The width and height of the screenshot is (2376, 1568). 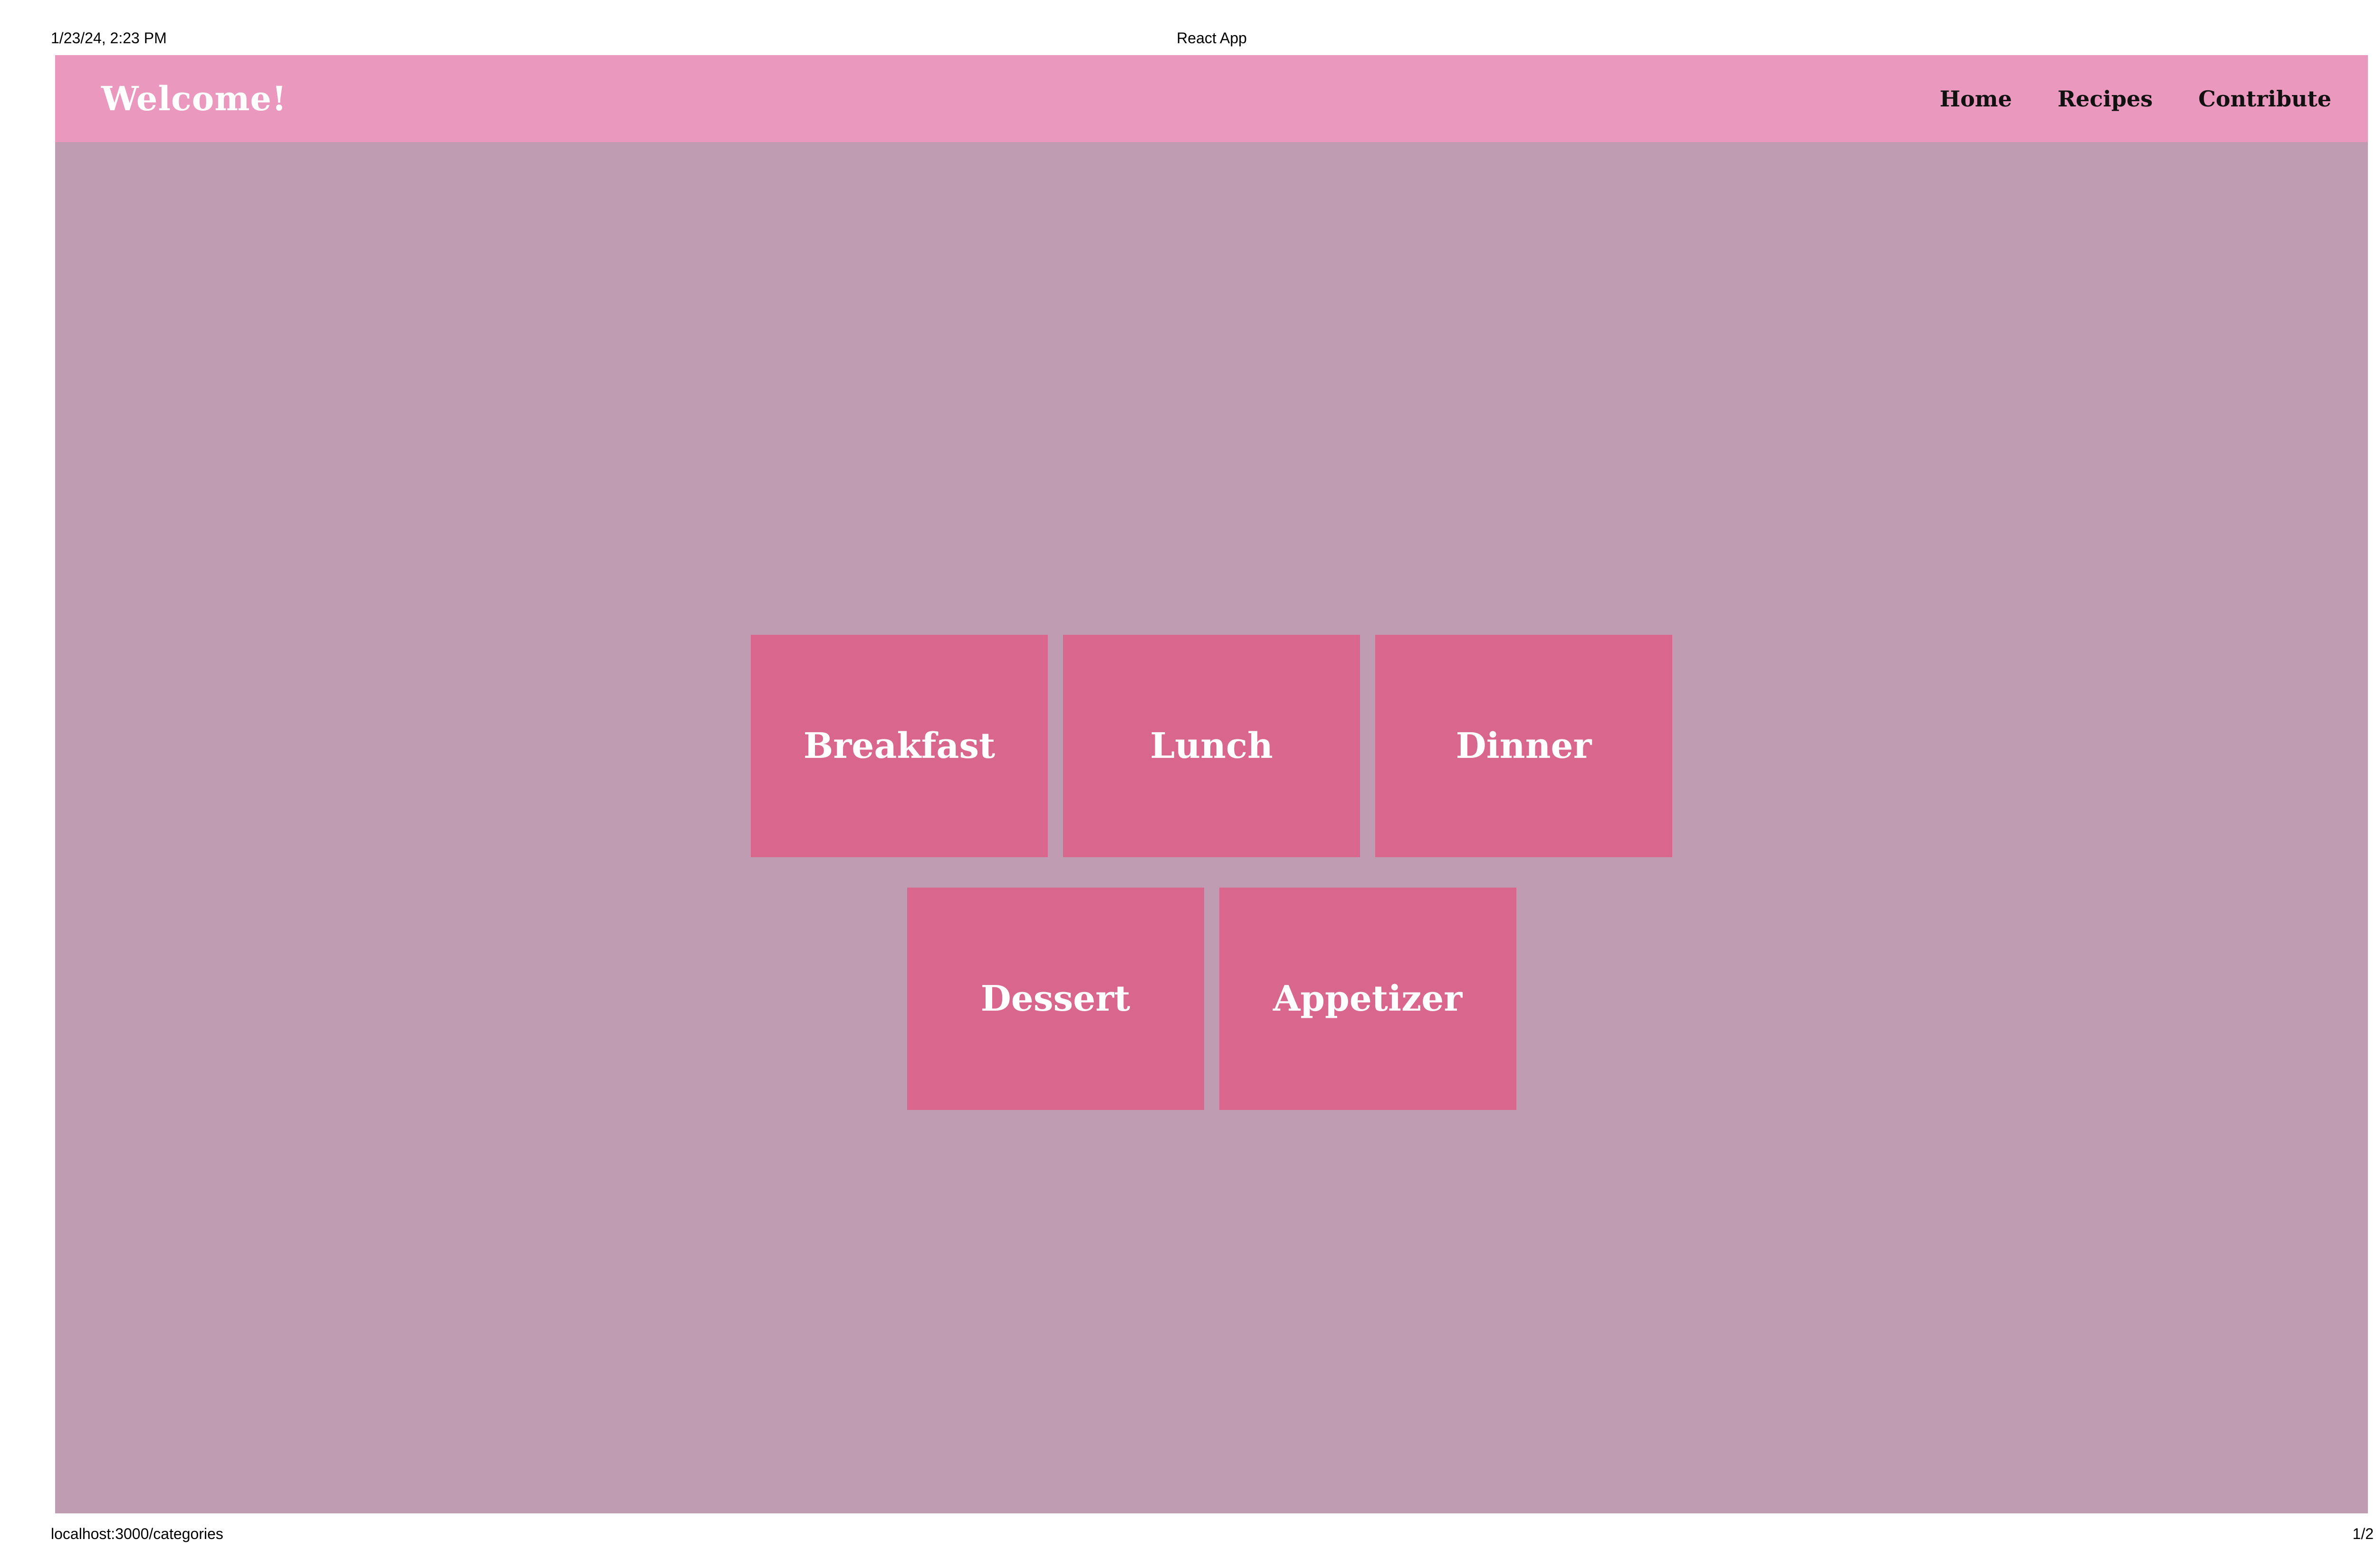 What do you see at coordinates (1211, 99) in the screenshot?
I see `navbar: Welcome! Home Recipes Contribute` at bounding box center [1211, 99].